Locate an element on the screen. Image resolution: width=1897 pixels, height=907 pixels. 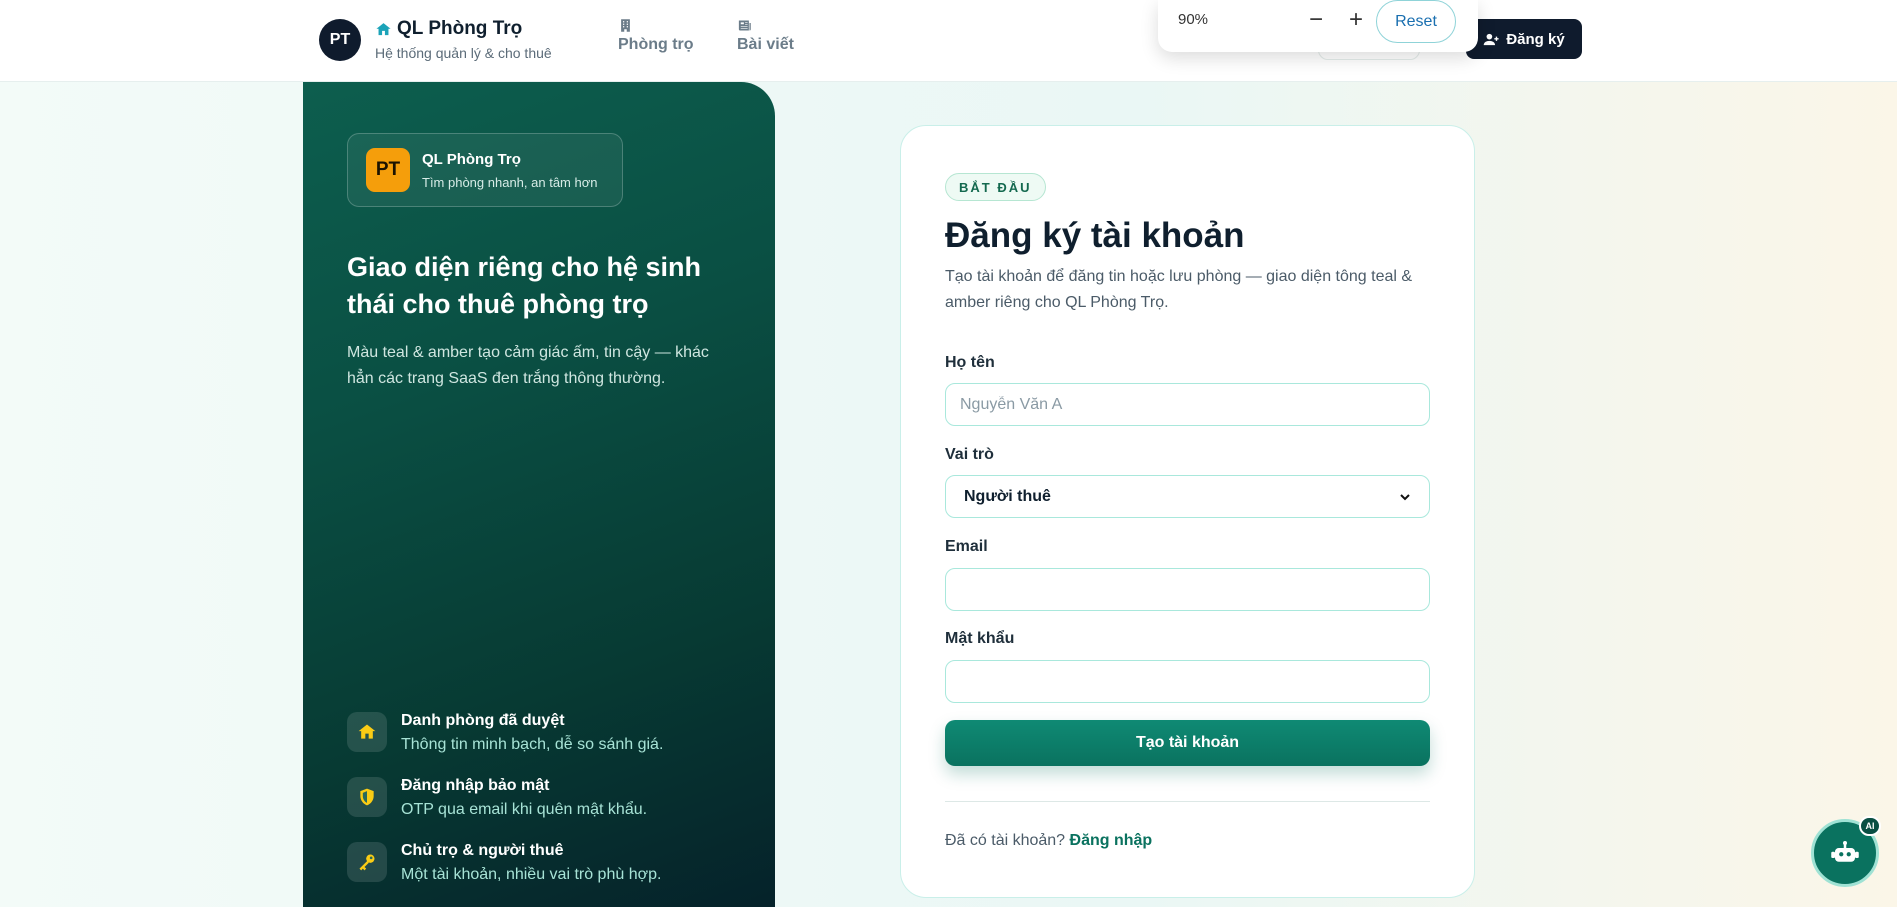
form-title: Đăng ký tài khoản is located at coordinates (1095, 235).